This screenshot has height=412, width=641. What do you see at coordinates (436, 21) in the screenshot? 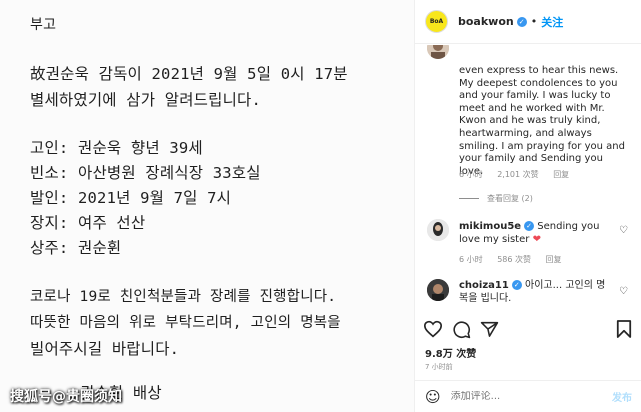
I see `profile-avatar: BoA` at bounding box center [436, 21].